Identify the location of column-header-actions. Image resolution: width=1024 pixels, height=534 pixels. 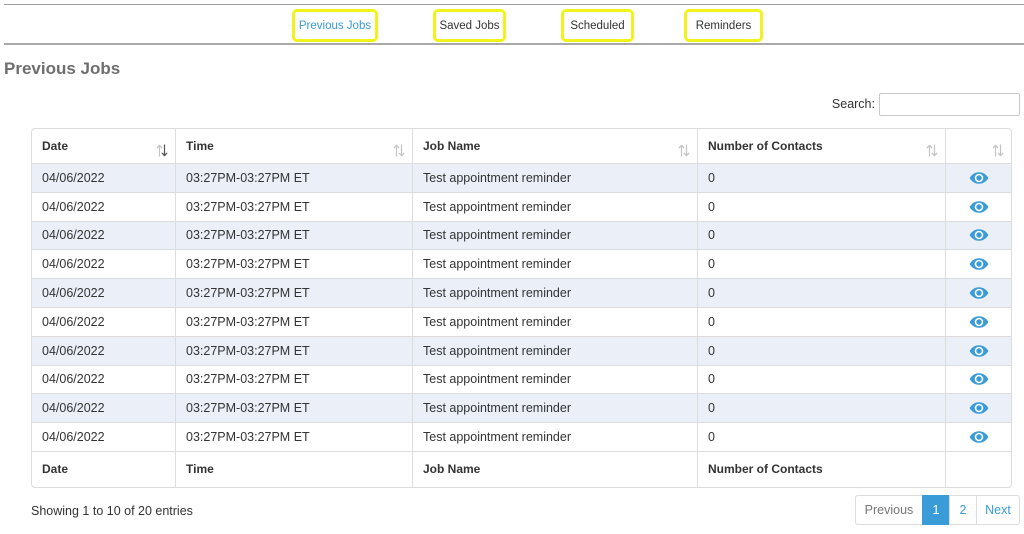
(978, 146).